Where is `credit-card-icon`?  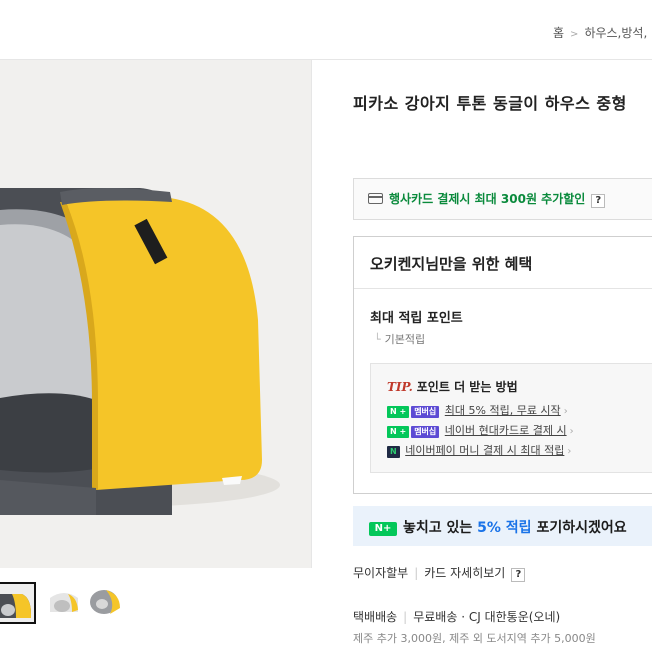
credit-card-icon is located at coordinates (375, 198).